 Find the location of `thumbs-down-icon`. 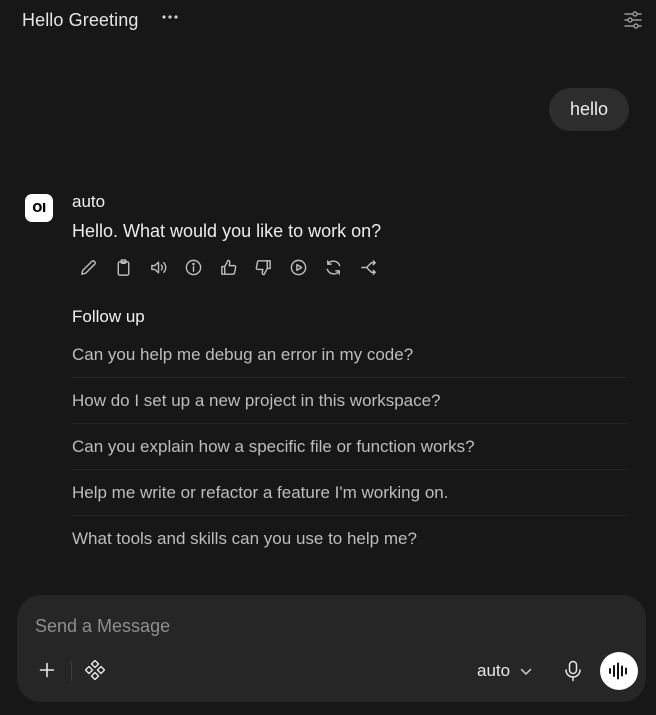

thumbs-down-icon is located at coordinates (263, 267).